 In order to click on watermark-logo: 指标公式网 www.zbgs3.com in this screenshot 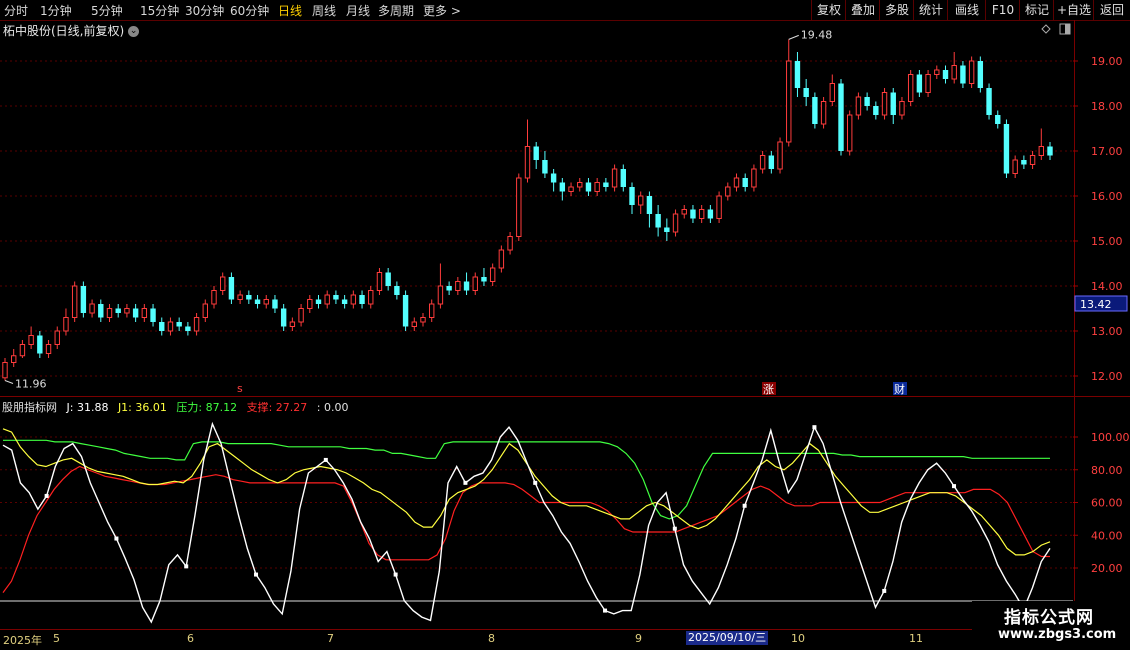, I will do `click(1051, 625)`.